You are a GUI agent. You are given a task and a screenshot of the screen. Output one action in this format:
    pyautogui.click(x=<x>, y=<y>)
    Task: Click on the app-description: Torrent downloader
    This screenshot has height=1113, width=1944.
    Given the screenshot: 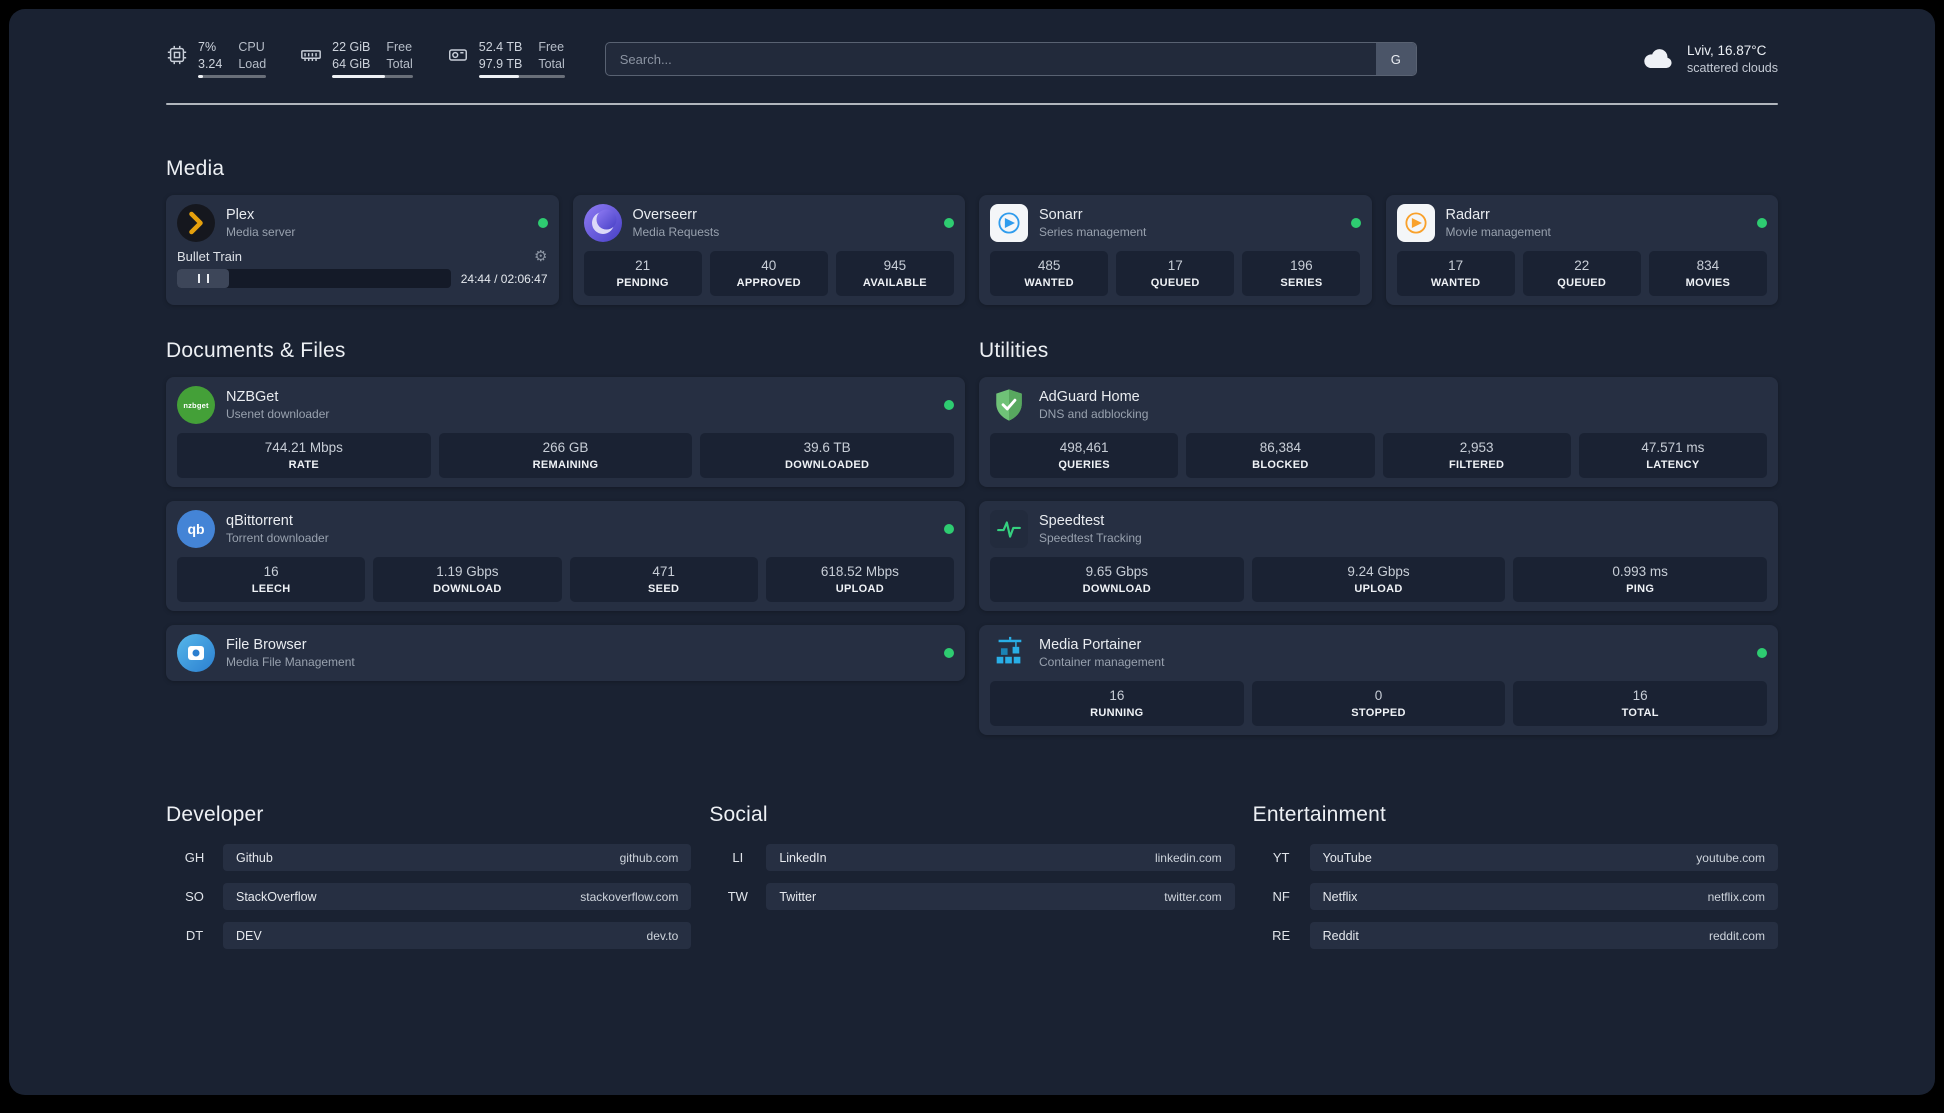 What is the action you would take?
    pyautogui.click(x=277, y=538)
    